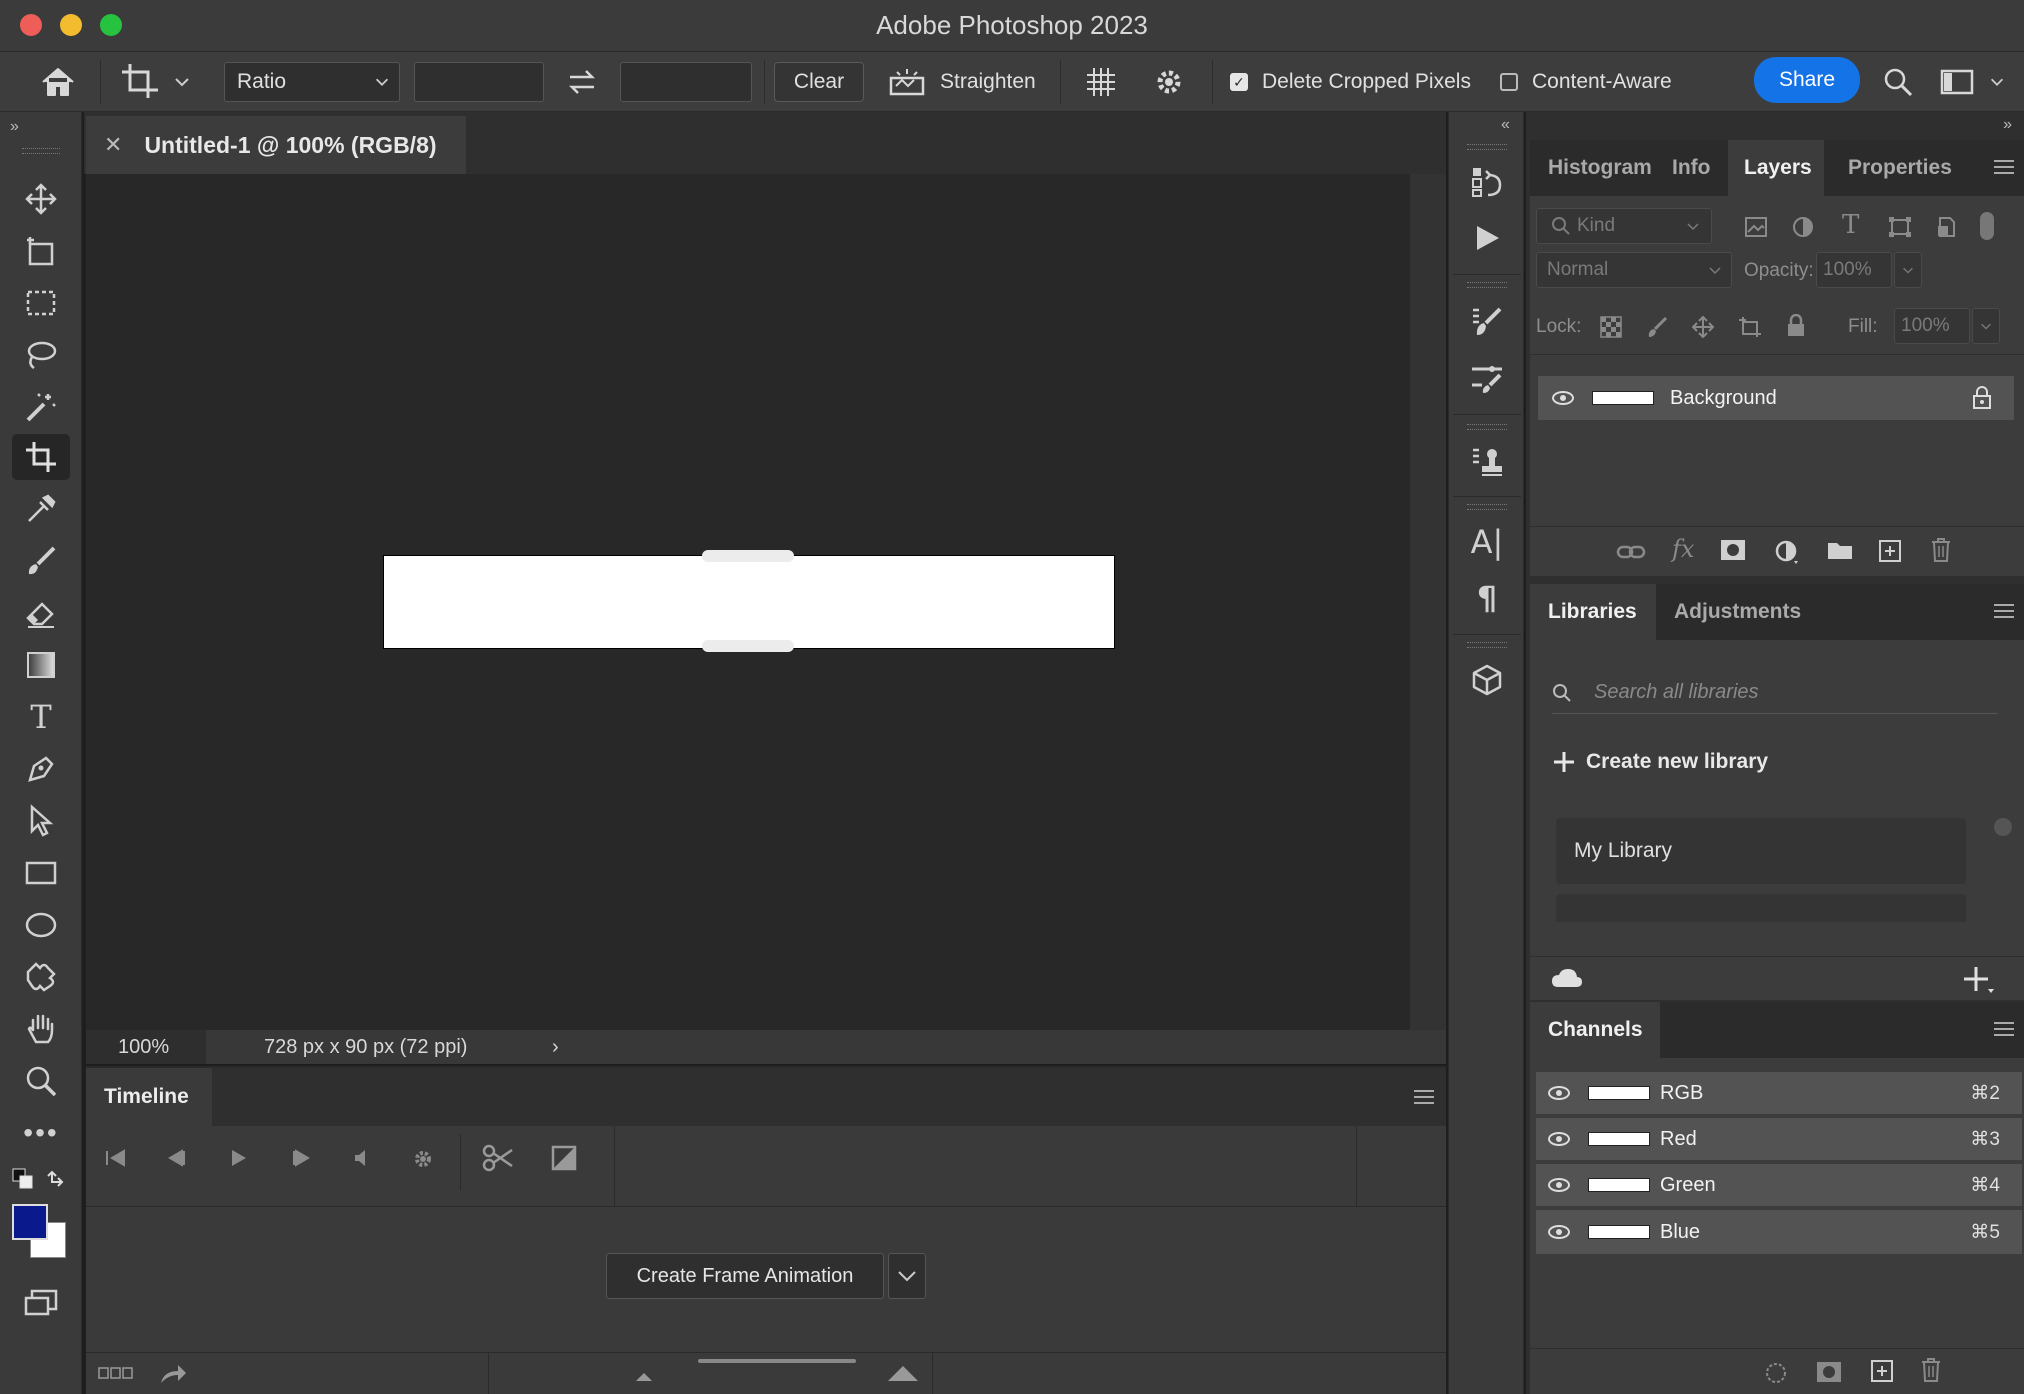  What do you see at coordinates (1775, 693) in the screenshot?
I see `library-search-field: Search all libraries` at bounding box center [1775, 693].